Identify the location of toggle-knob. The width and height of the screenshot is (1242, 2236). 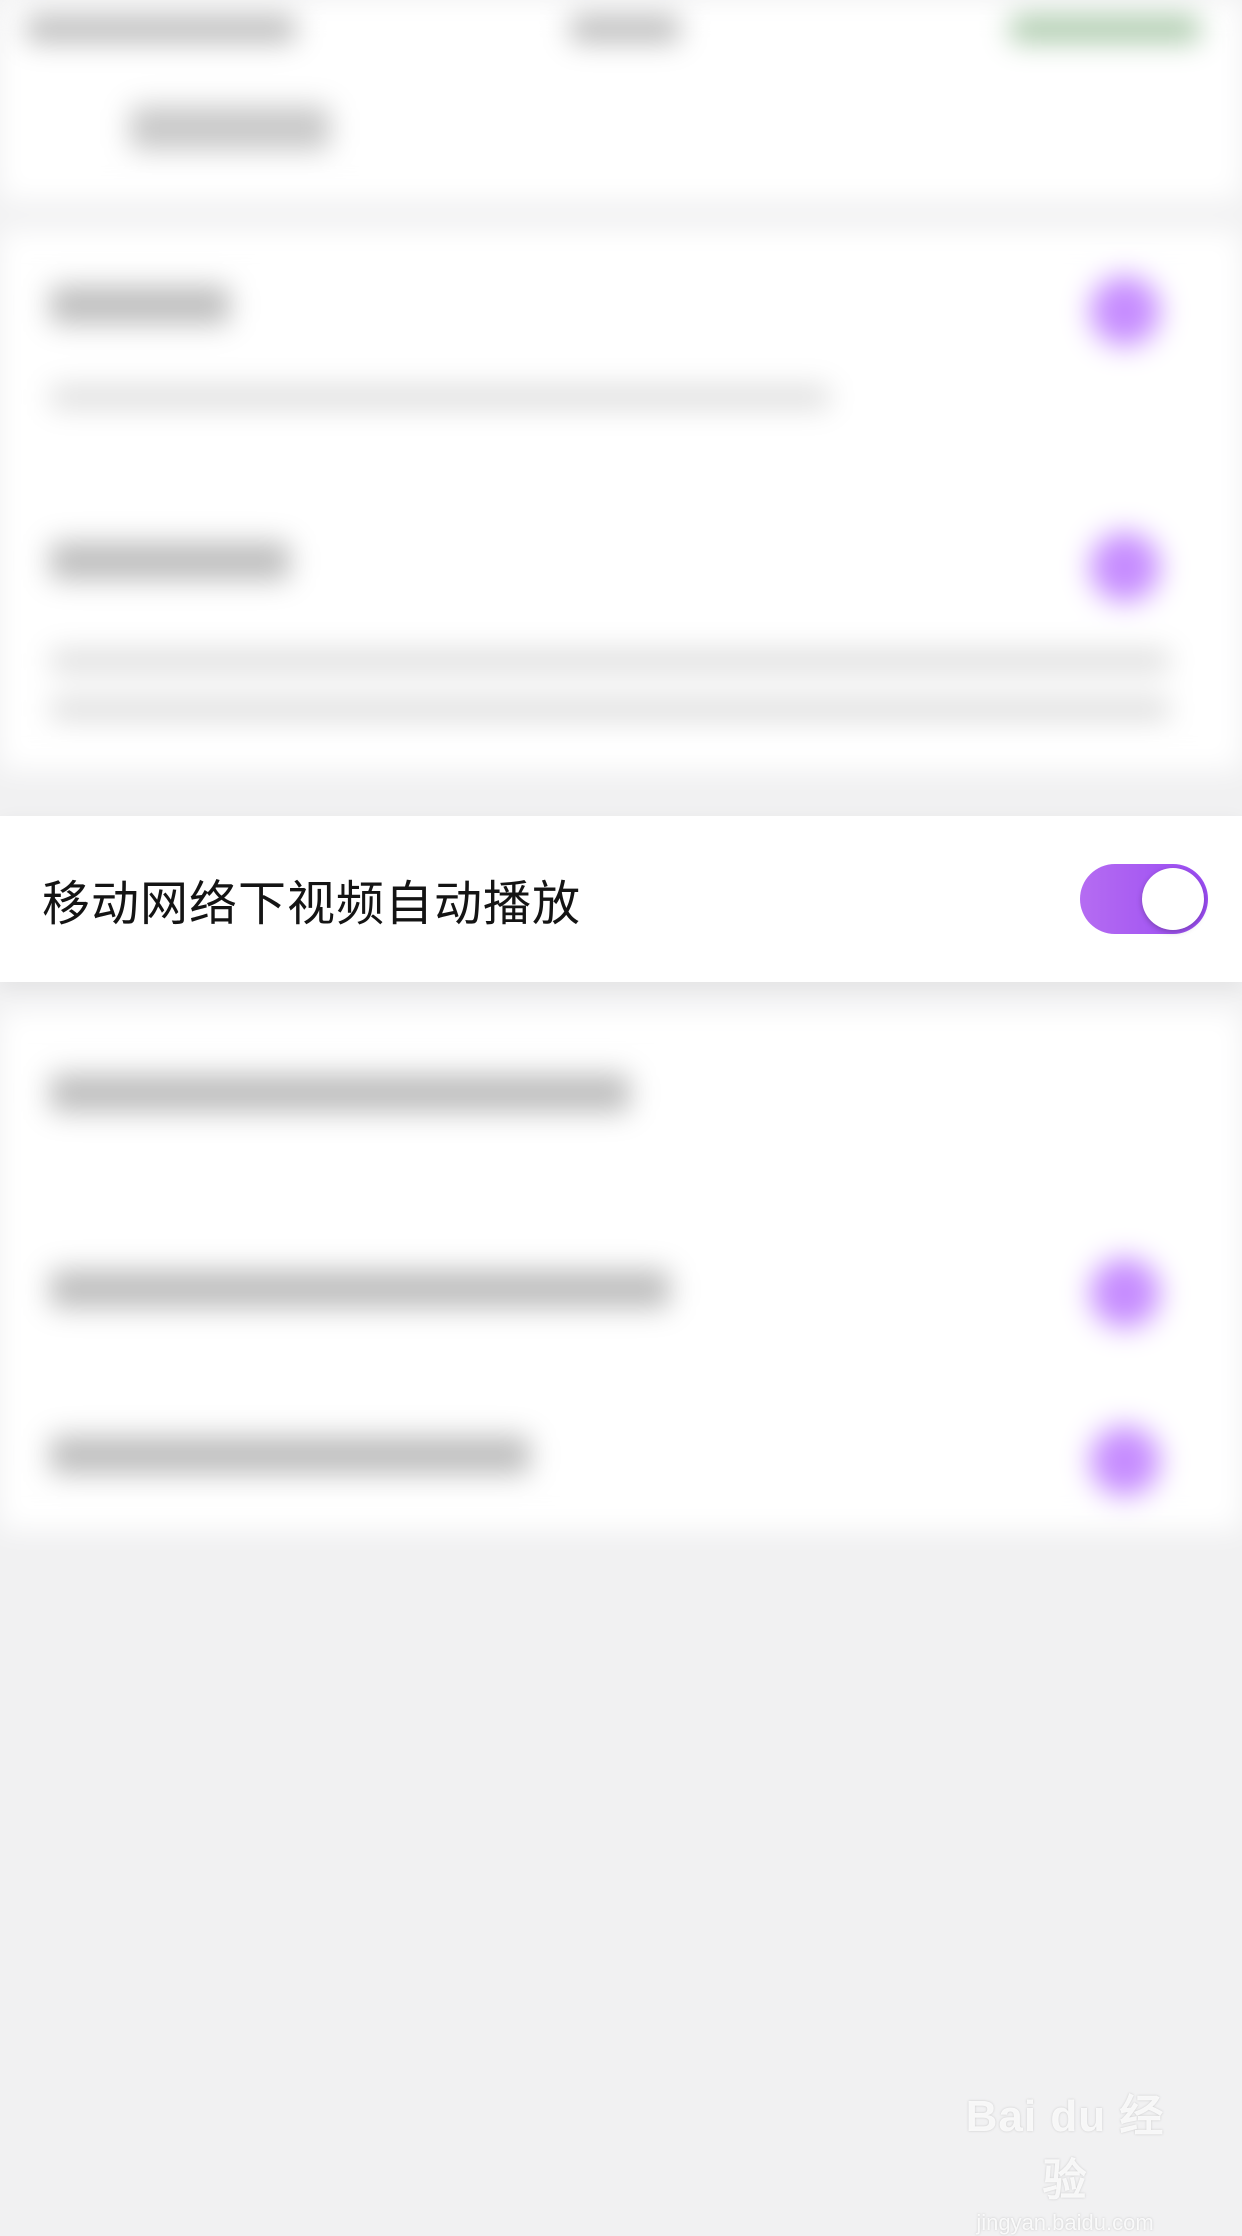
(1173, 899).